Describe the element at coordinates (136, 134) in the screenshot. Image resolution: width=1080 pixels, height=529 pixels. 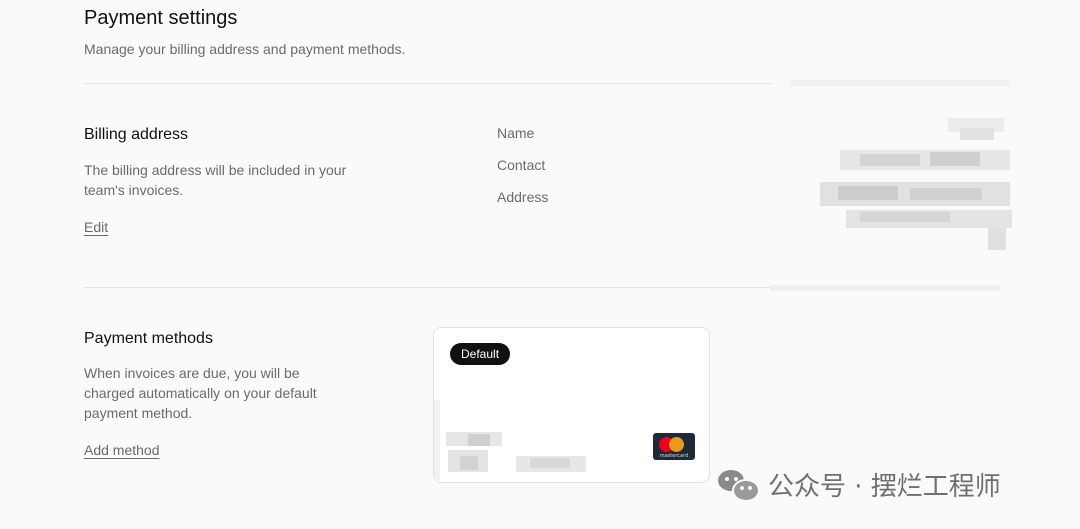
I see `billing-address-title: Billing address` at that location.